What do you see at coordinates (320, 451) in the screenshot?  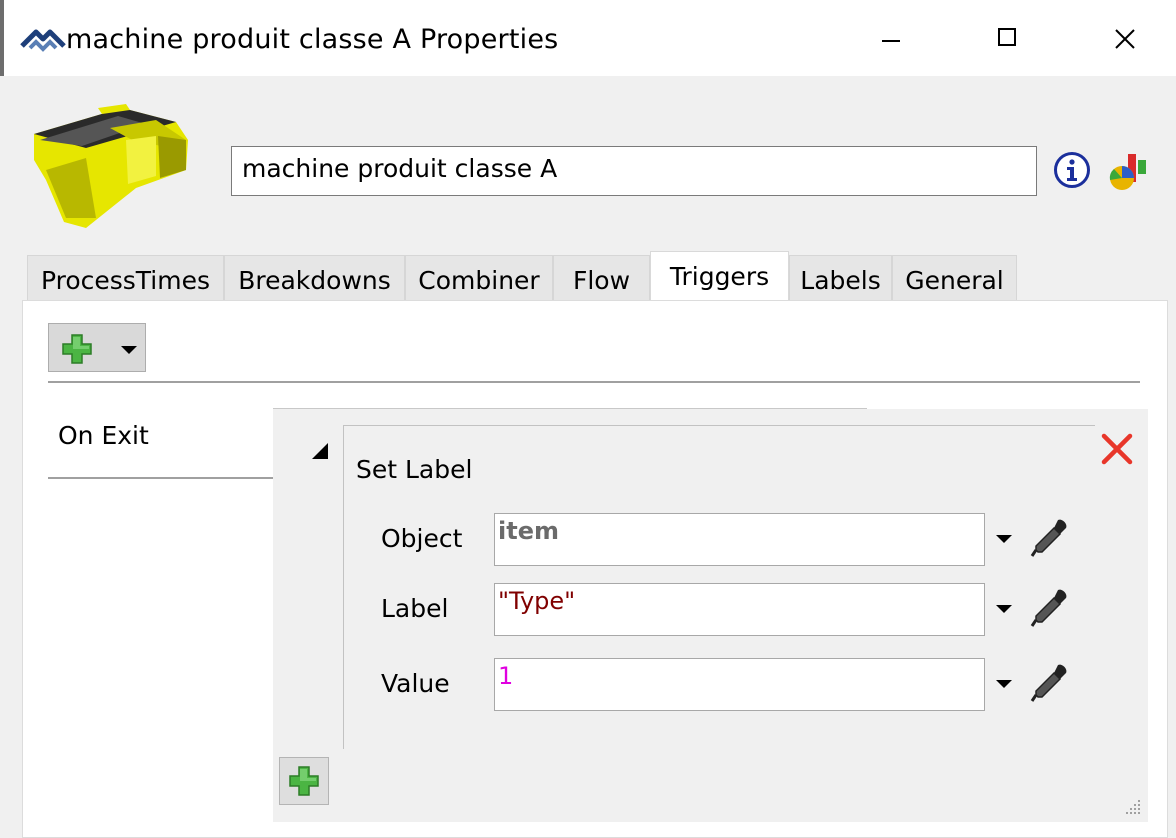 I see `collapse-arrow-icon` at bounding box center [320, 451].